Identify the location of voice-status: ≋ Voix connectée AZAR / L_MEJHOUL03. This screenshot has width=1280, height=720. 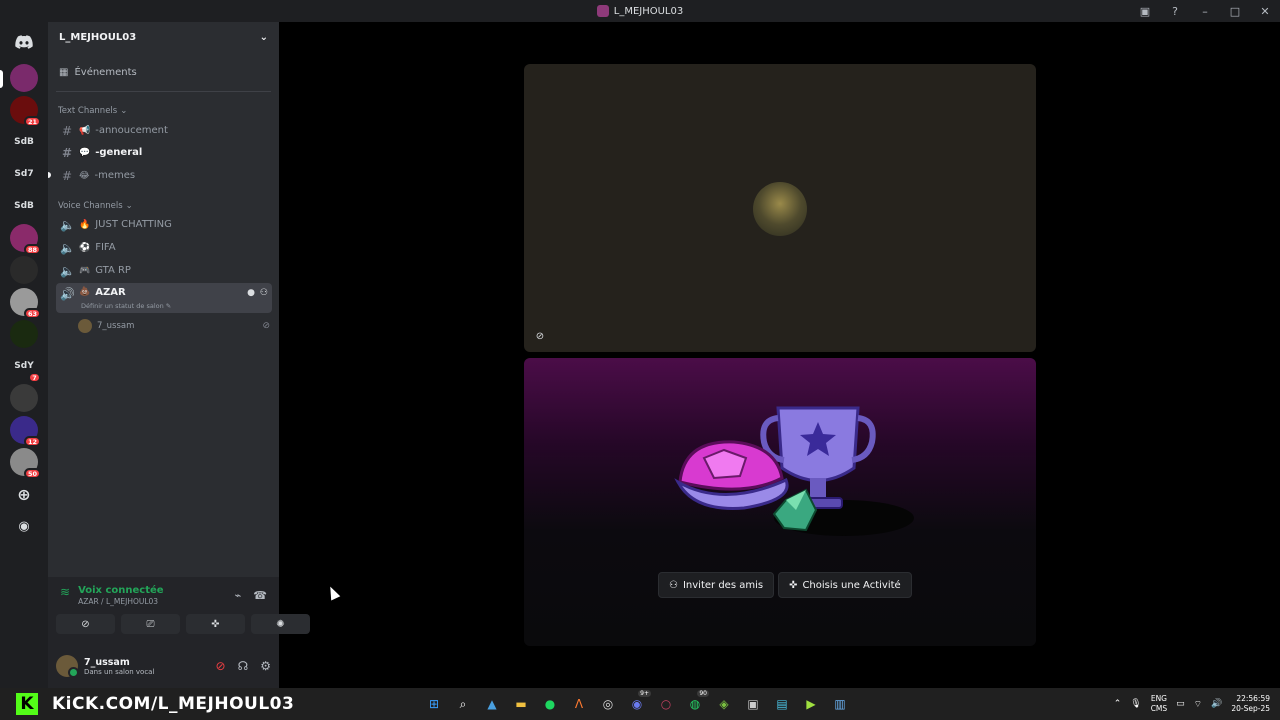
(112, 595).